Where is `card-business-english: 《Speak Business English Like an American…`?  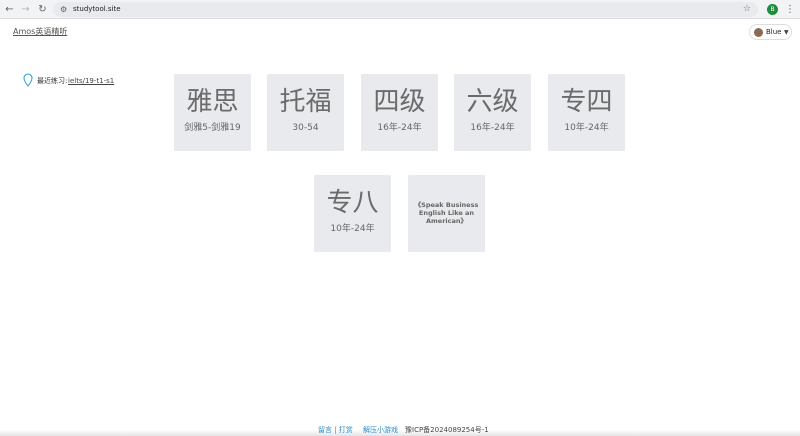
card-business-english: 《Speak Business English Like an American… is located at coordinates (446, 213).